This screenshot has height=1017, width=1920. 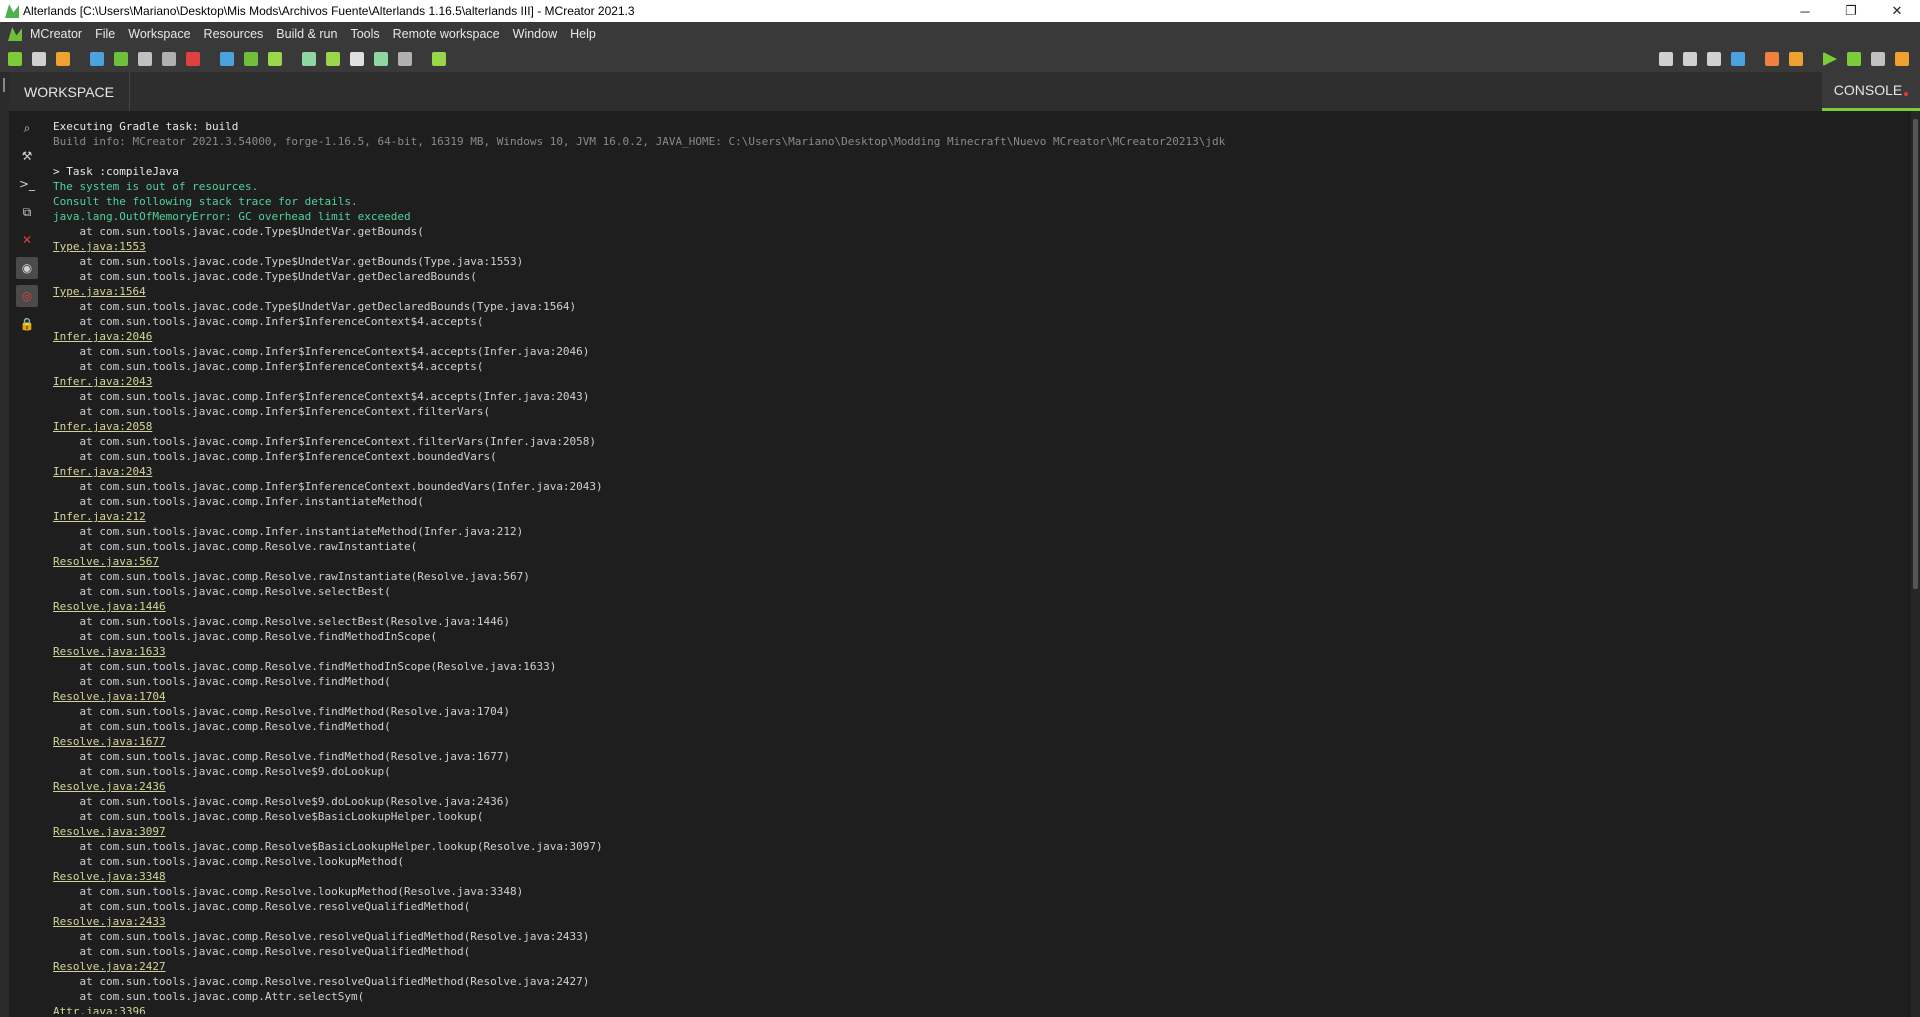 What do you see at coordinates (985, 1009) in the screenshot?
I see `stacktrace-link: Attr.java:3396` at bounding box center [985, 1009].